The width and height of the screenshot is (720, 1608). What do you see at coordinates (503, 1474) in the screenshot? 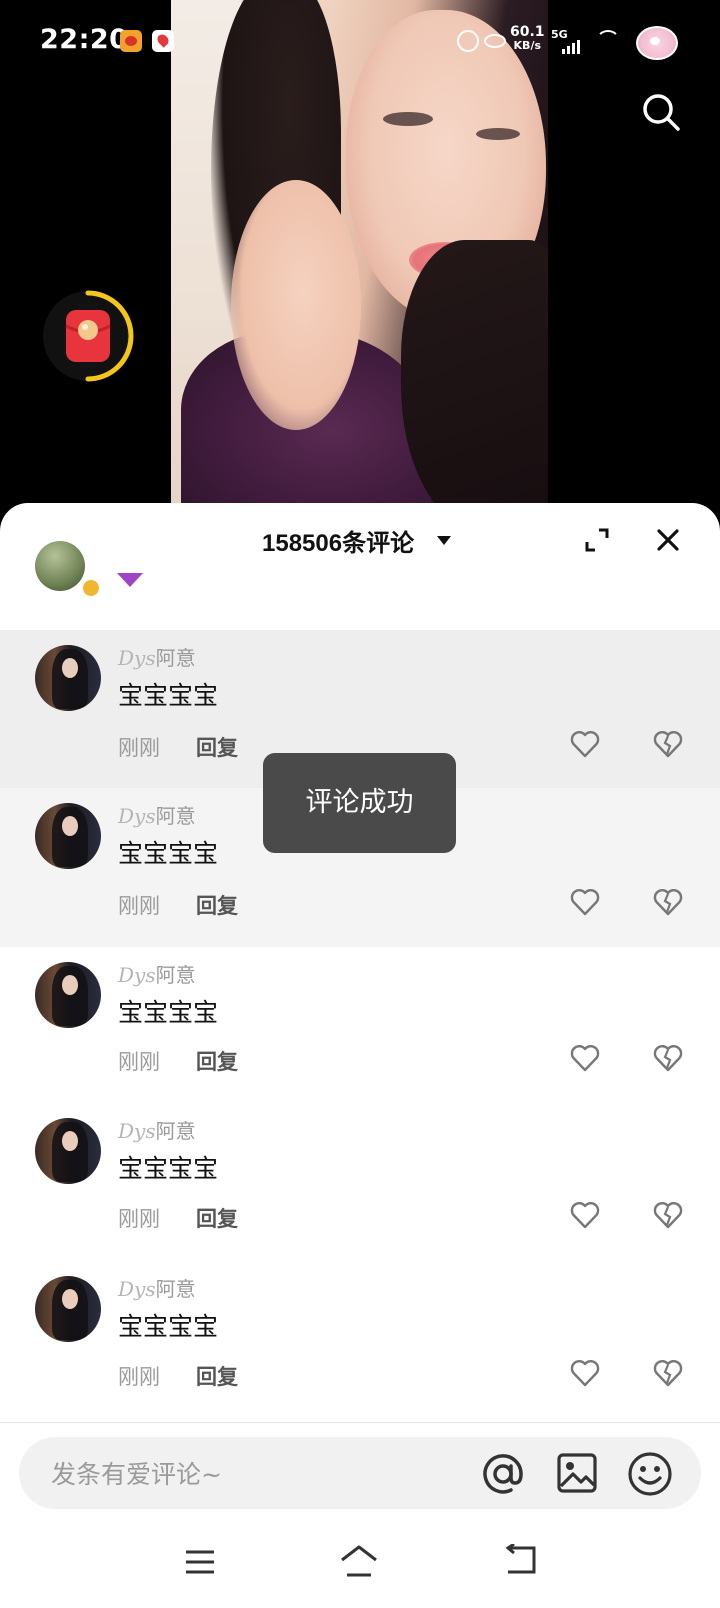
I see `at-mention-icon` at bounding box center [503, 1474].